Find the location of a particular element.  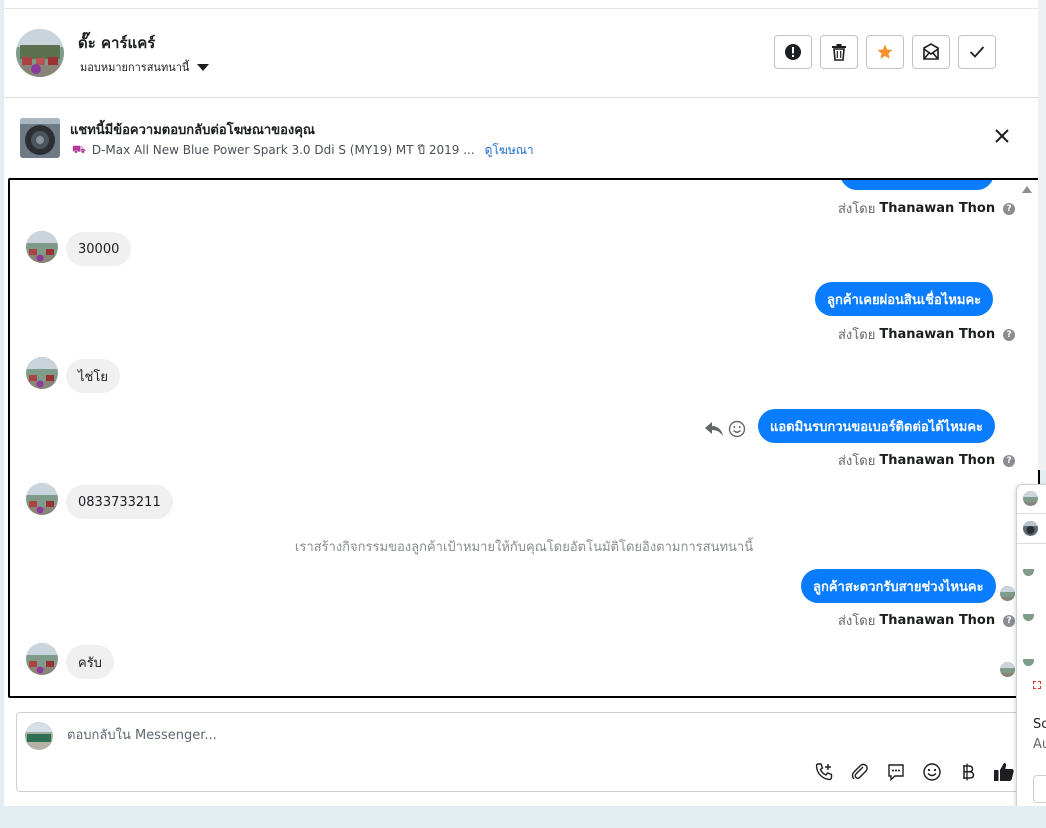

popup-button is located at coordinates (1039, 789).